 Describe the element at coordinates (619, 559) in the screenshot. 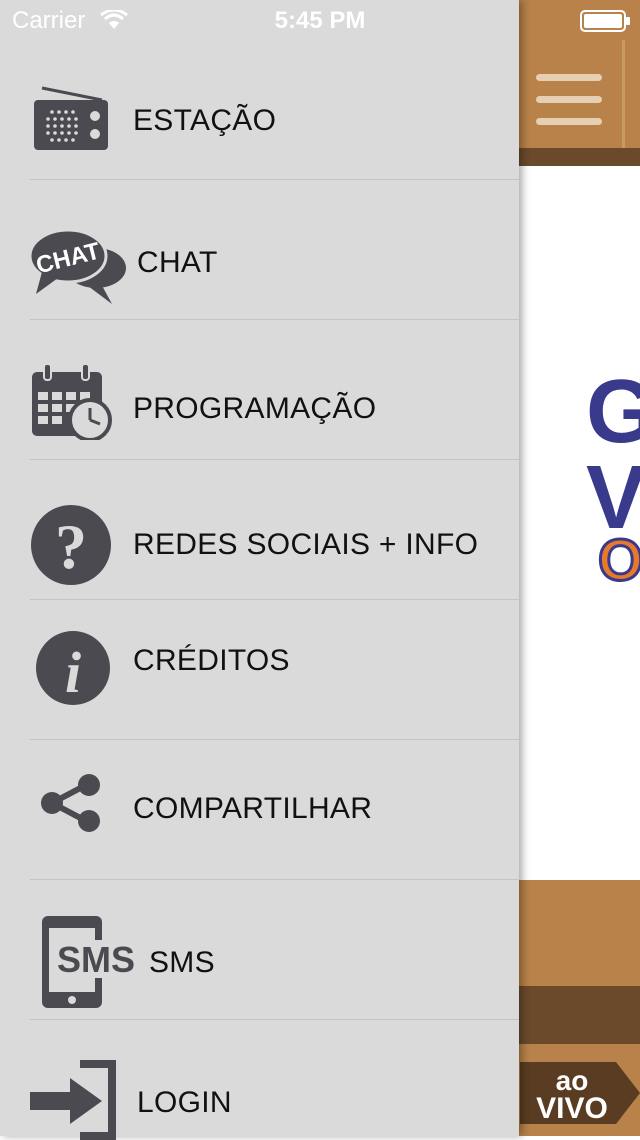

I see `svg-text: O` at that location.